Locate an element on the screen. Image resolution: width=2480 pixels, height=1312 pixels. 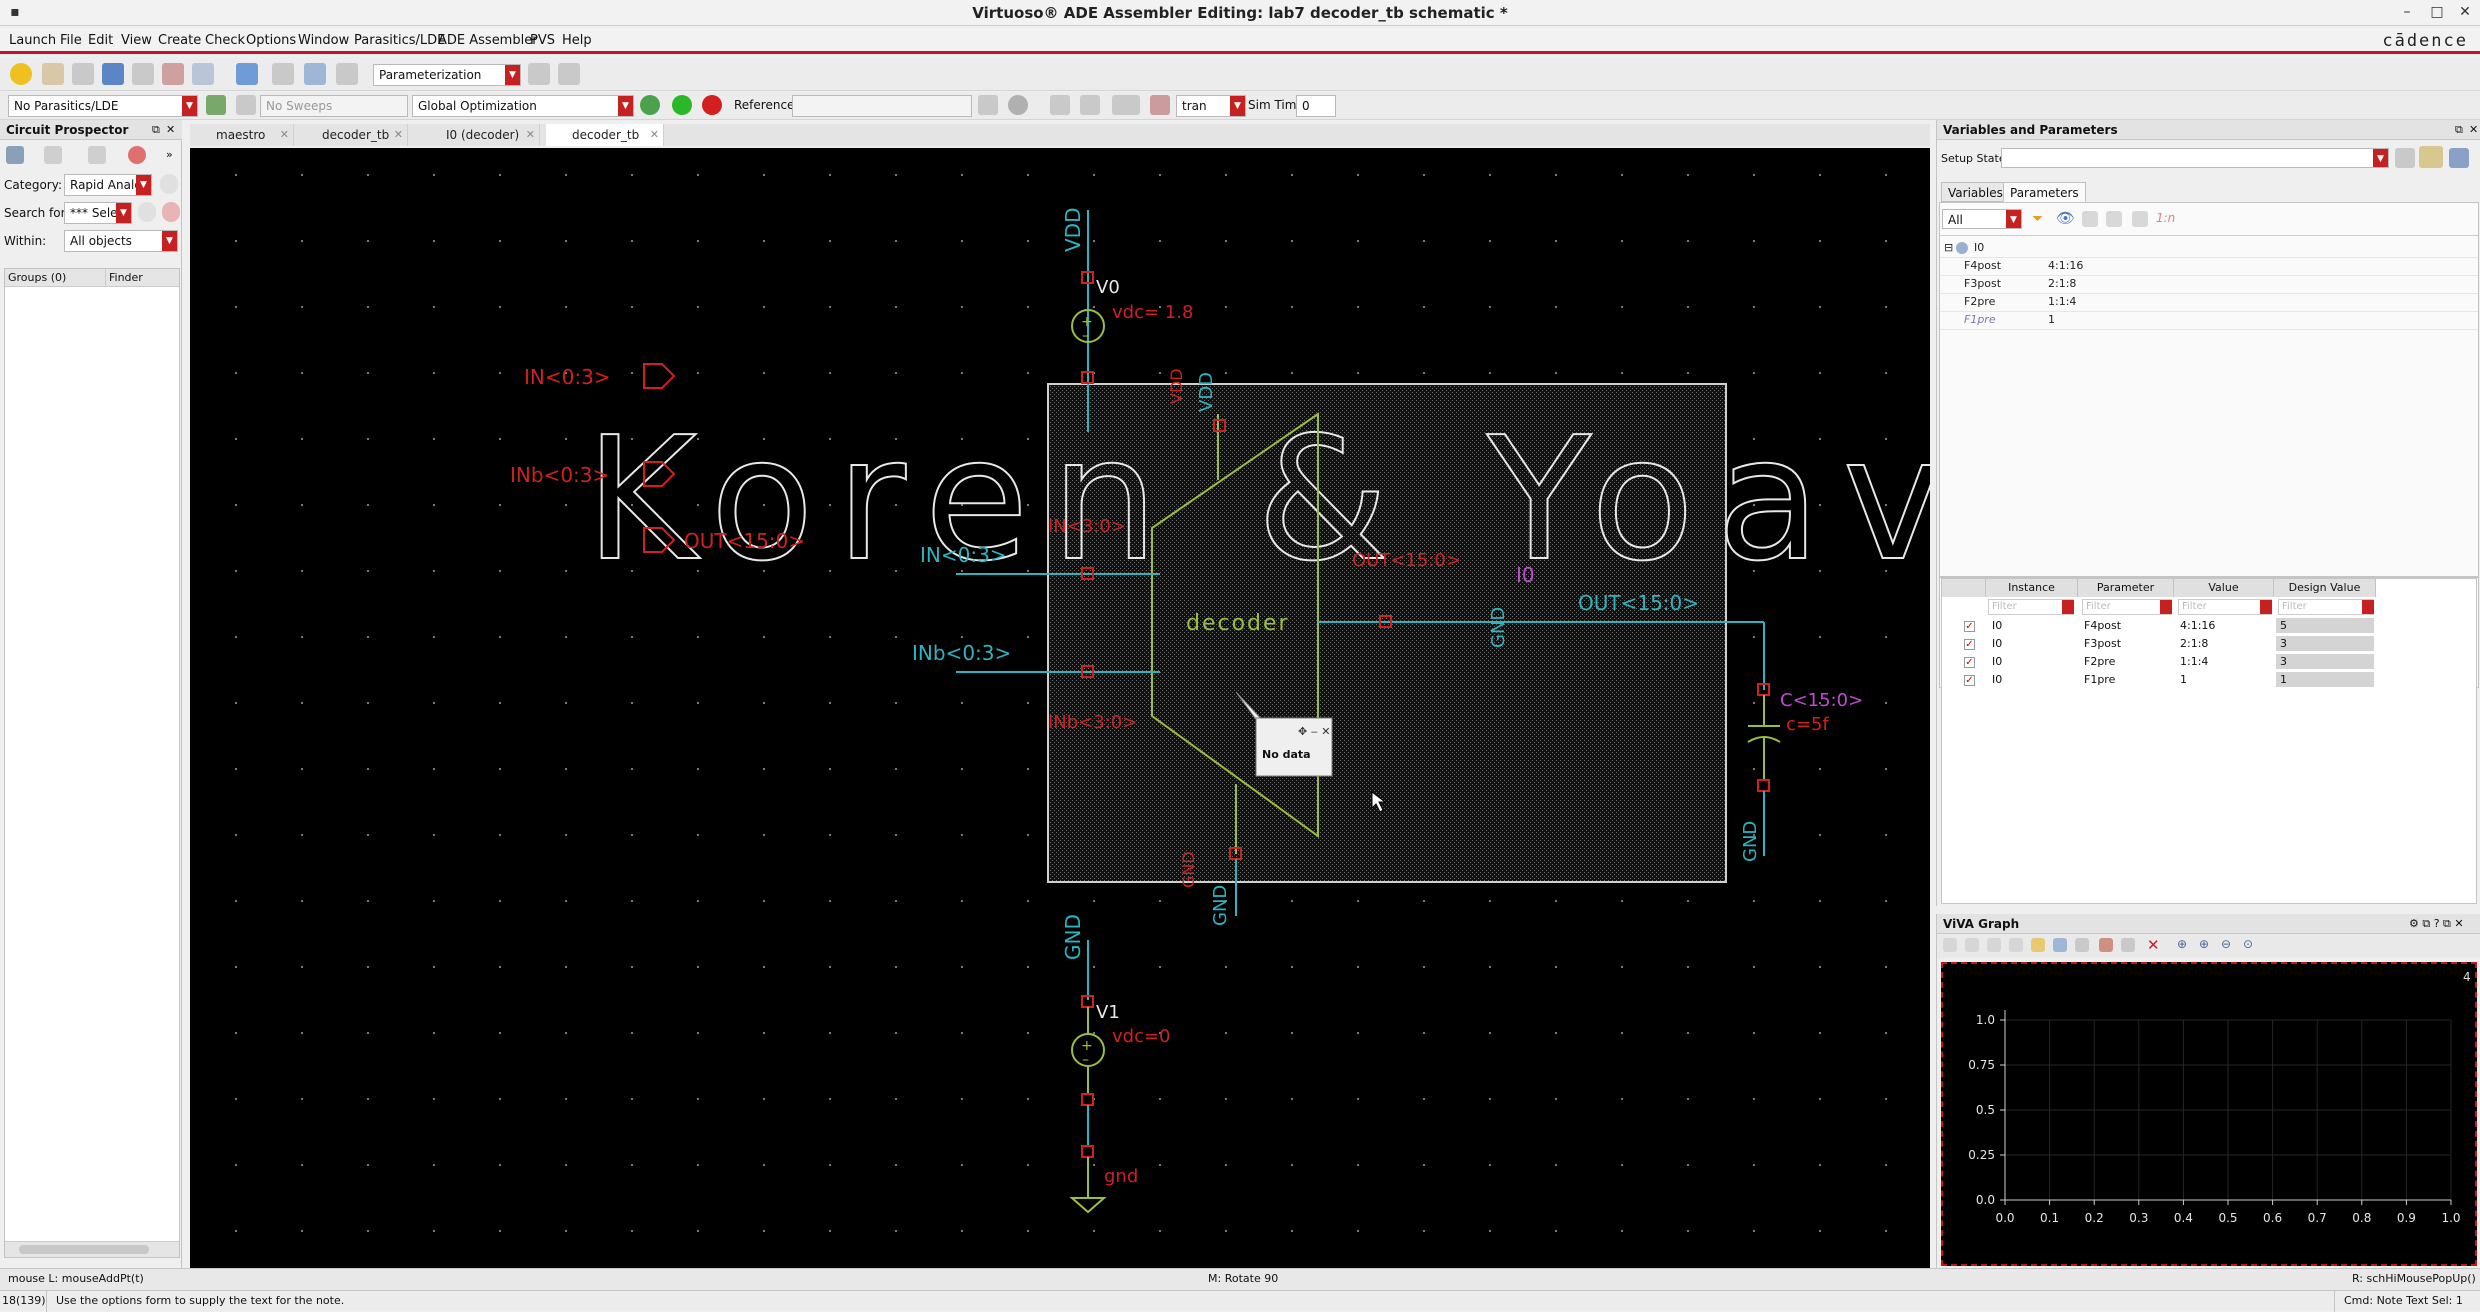
v0-name: V0 is located at coordinates (1108, 287).